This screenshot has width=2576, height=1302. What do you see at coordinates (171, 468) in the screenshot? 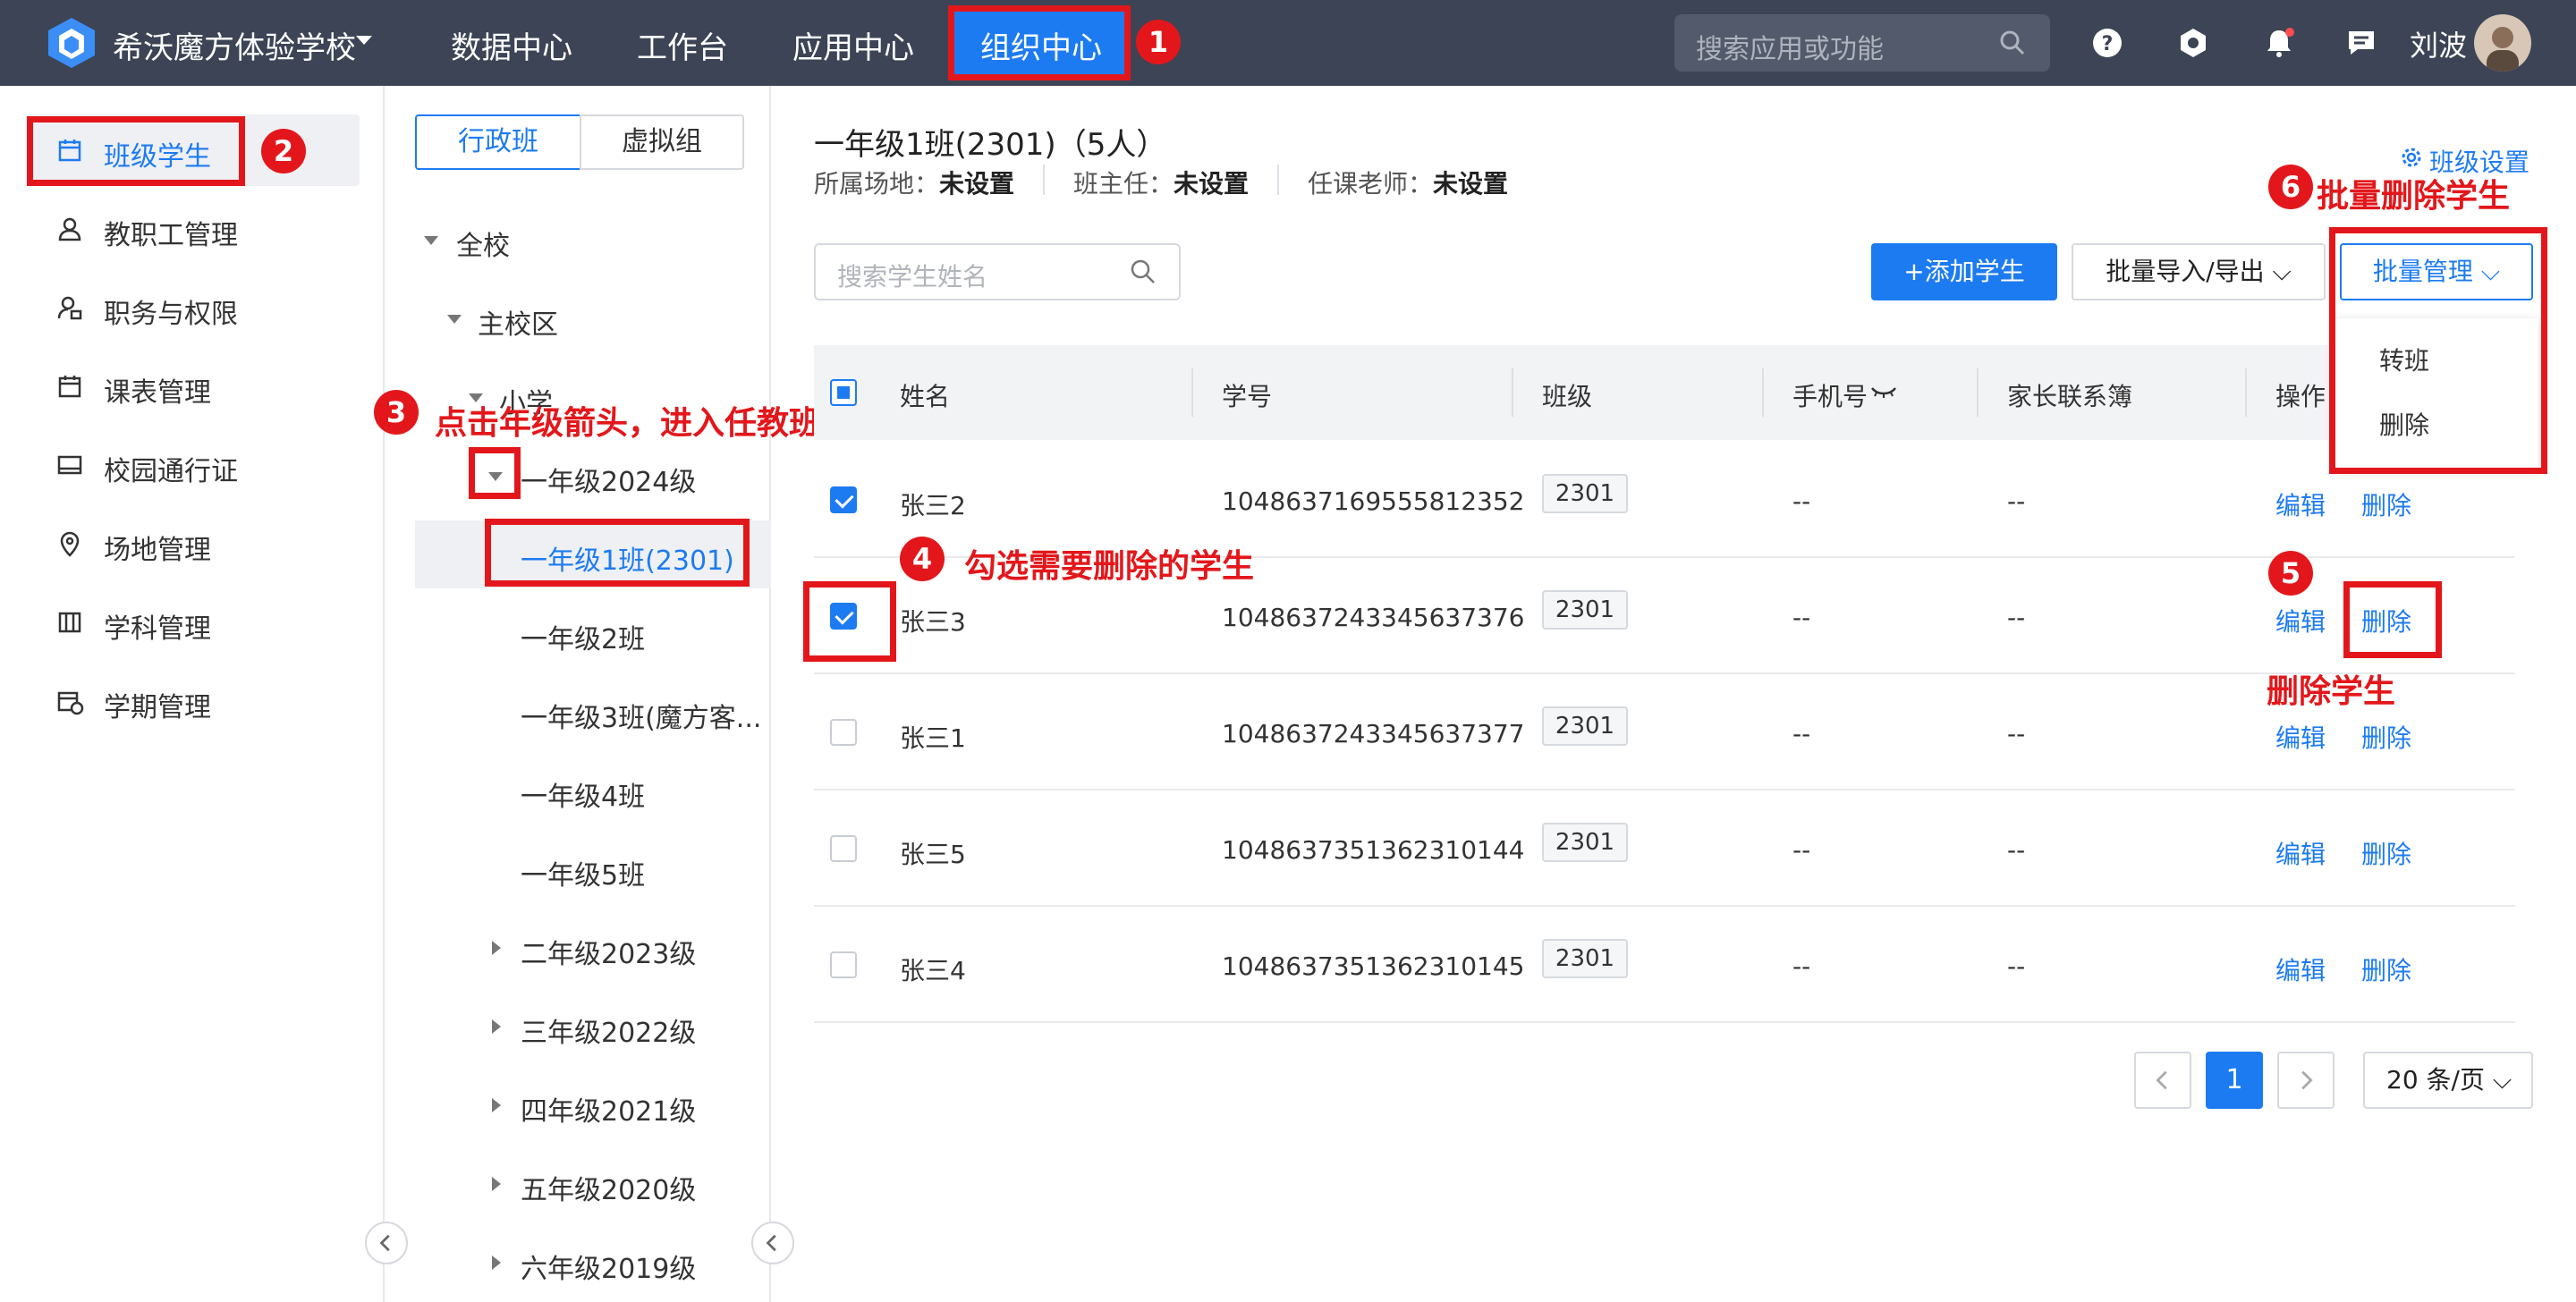
I see `sidebar-item-campus-pass: 校园通行证` at bounding box center [171, 468].